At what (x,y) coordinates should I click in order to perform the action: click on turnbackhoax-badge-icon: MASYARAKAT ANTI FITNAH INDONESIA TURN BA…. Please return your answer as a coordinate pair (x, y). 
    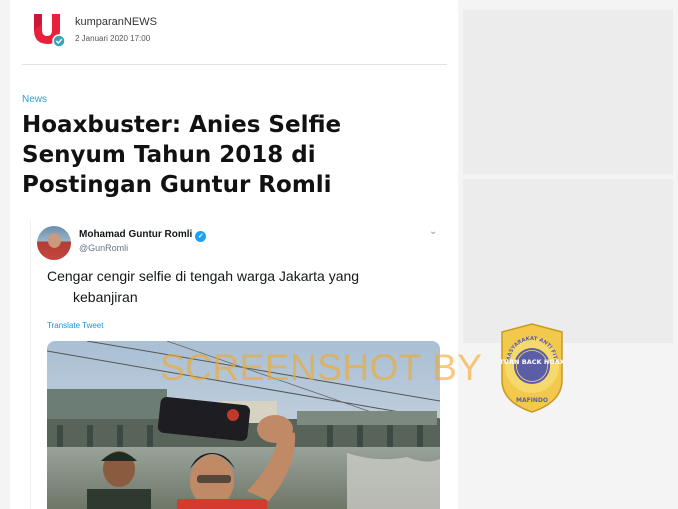
    Looking at the image, I should click on (531, 366).